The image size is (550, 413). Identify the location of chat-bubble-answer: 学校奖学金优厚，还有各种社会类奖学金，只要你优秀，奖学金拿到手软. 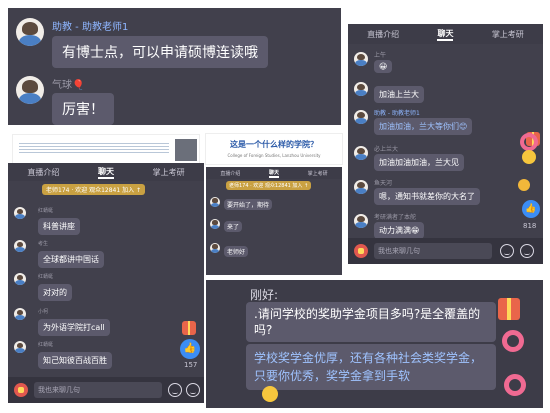
(371, 367).